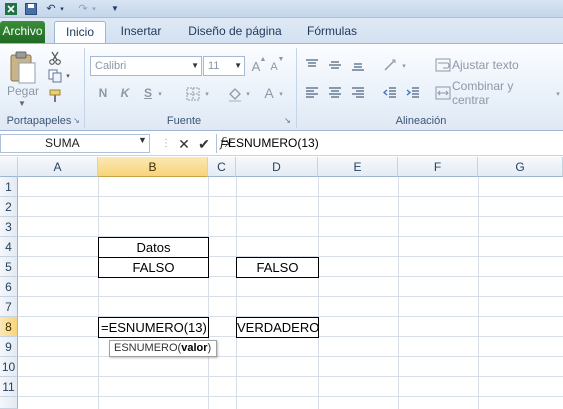  What do you see at coordinates (312, 93) in the screenshot?
I see `align-left-icon` at bounding box center [312, 93].